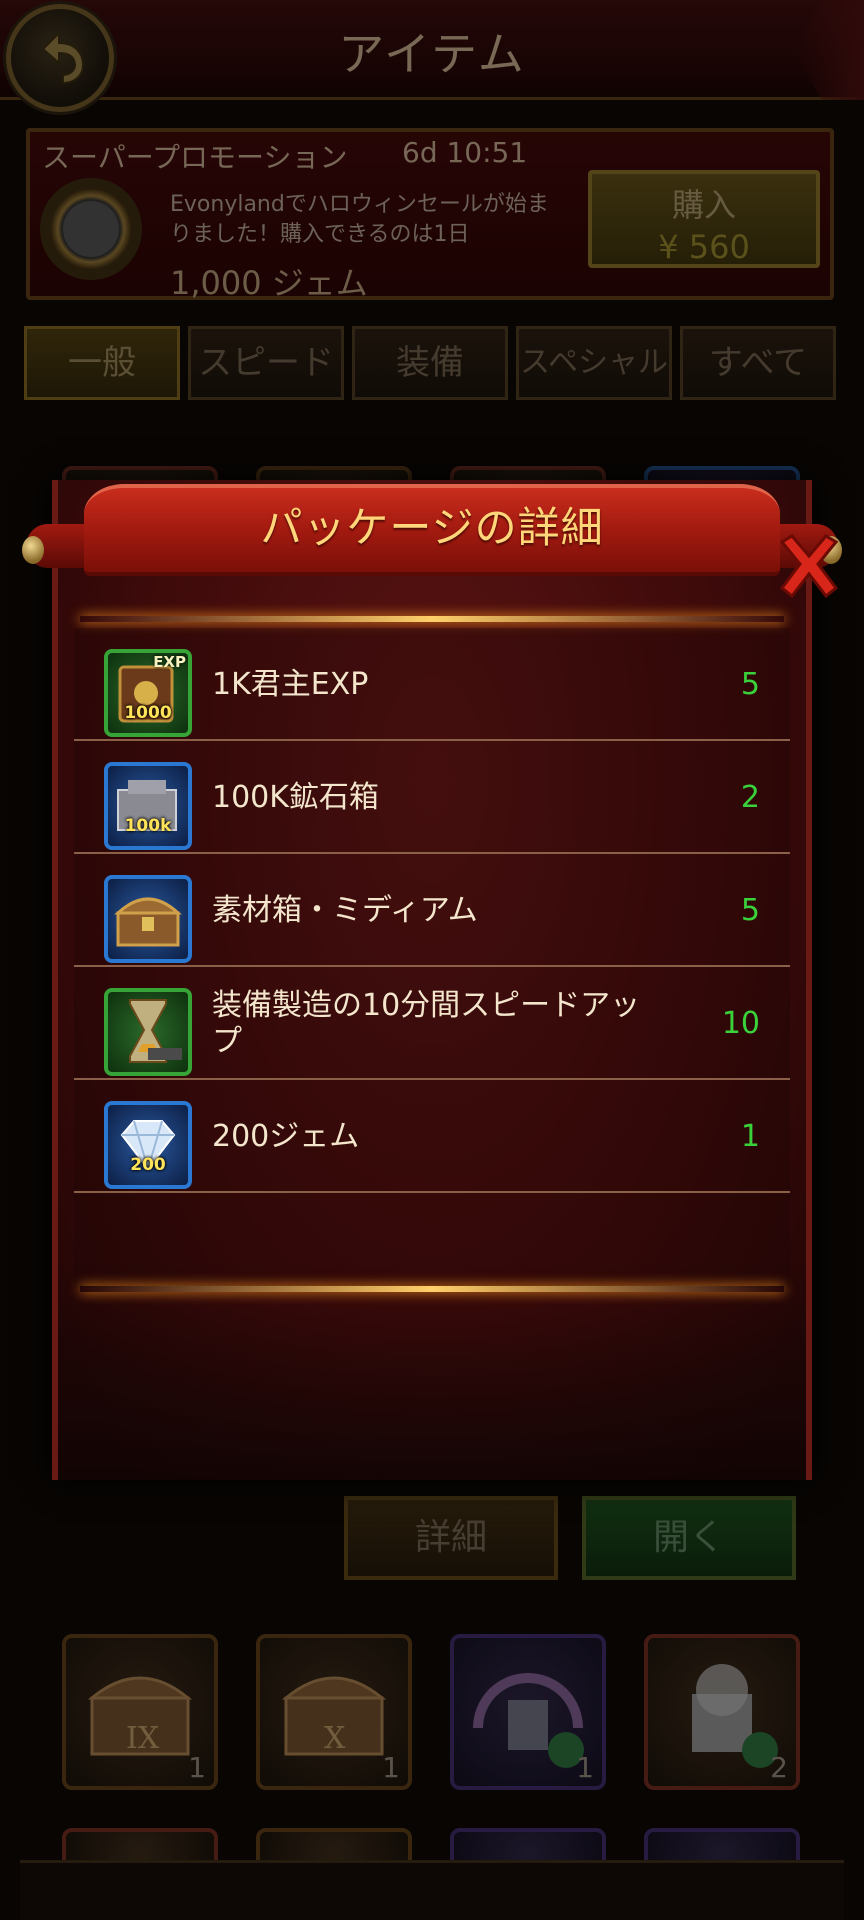 This screenshot has height=1920, width=864. What do you see at coordinates (426, 1023) in the screenshot?
I see `item-name: 装備製造の10分間スピードアップ` at bounding box center [426, 1023].